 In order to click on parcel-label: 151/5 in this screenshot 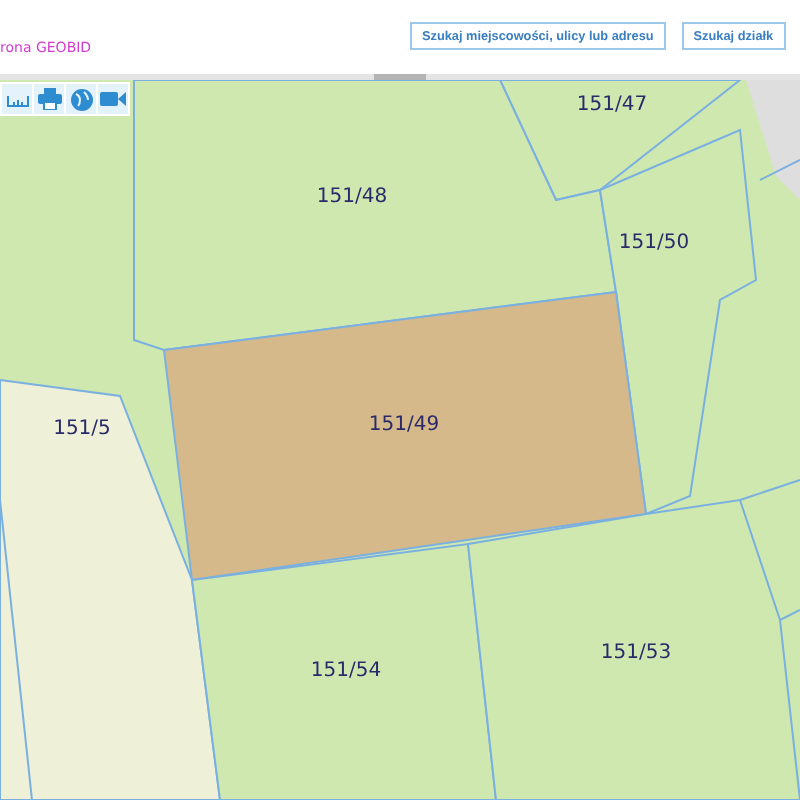, I will do `click(82, 429)`.